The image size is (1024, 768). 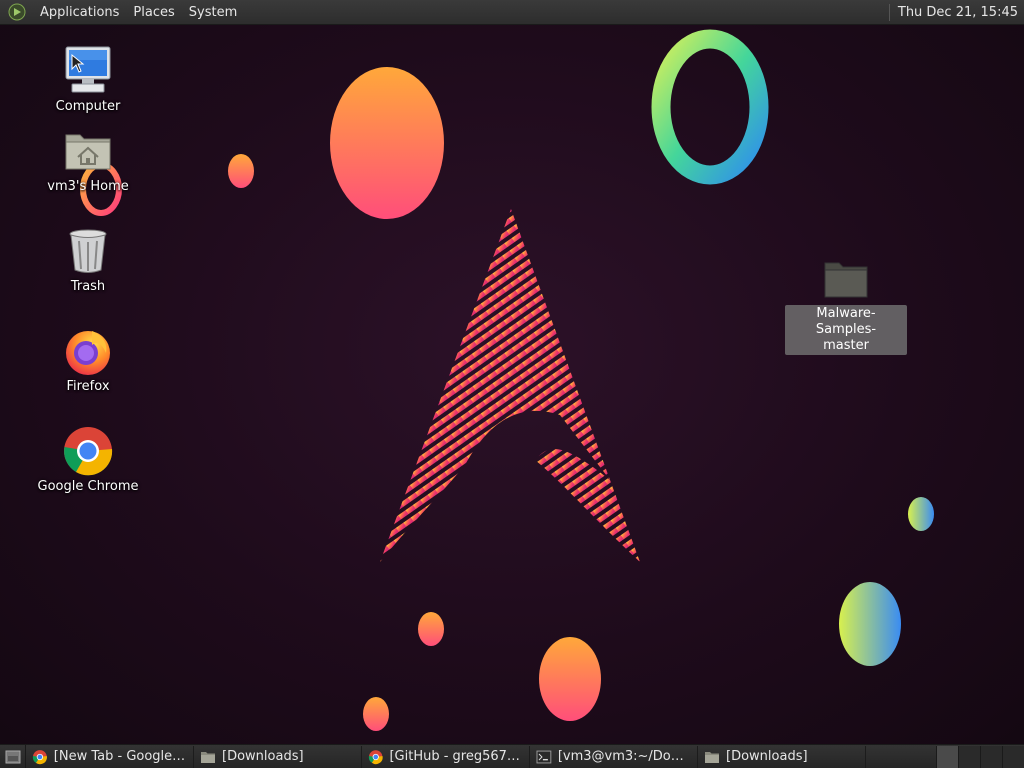 What do you see at coordinates (88, 186) in the screenshot?
I see `desktop-icon-label: vm3's Home` at bounding box center [88, 186].